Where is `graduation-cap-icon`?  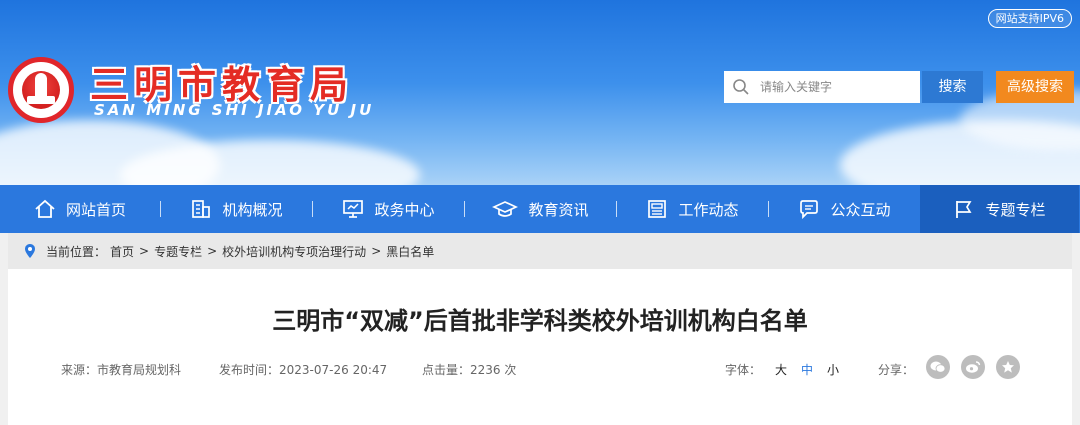 graduation-cap-icon is located at coordinates (505, 209).